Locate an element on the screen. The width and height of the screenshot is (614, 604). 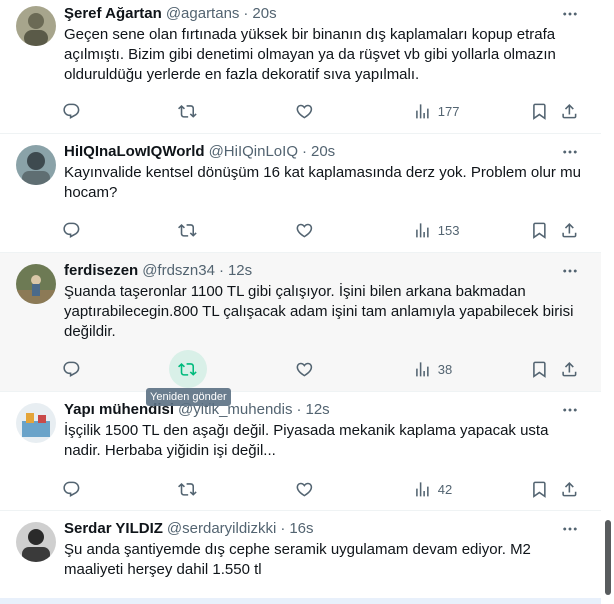
bottom-bar is located at coordinates (300, 601).